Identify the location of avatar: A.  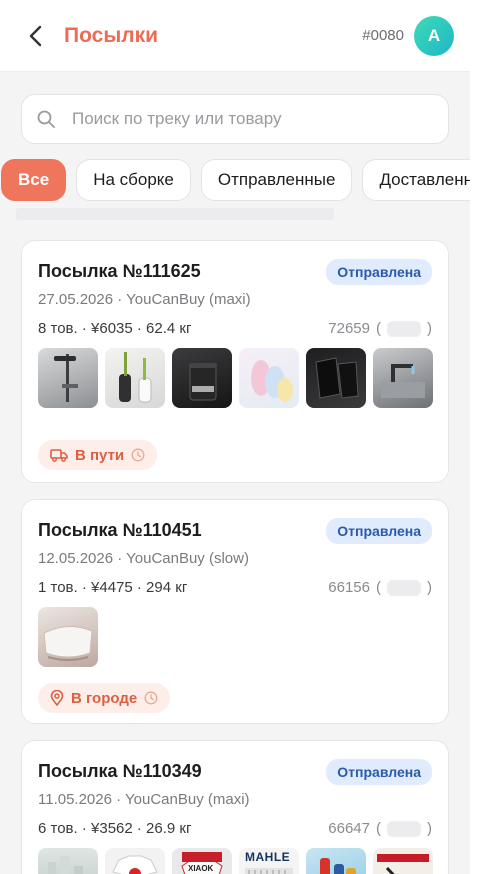
(434, 35).